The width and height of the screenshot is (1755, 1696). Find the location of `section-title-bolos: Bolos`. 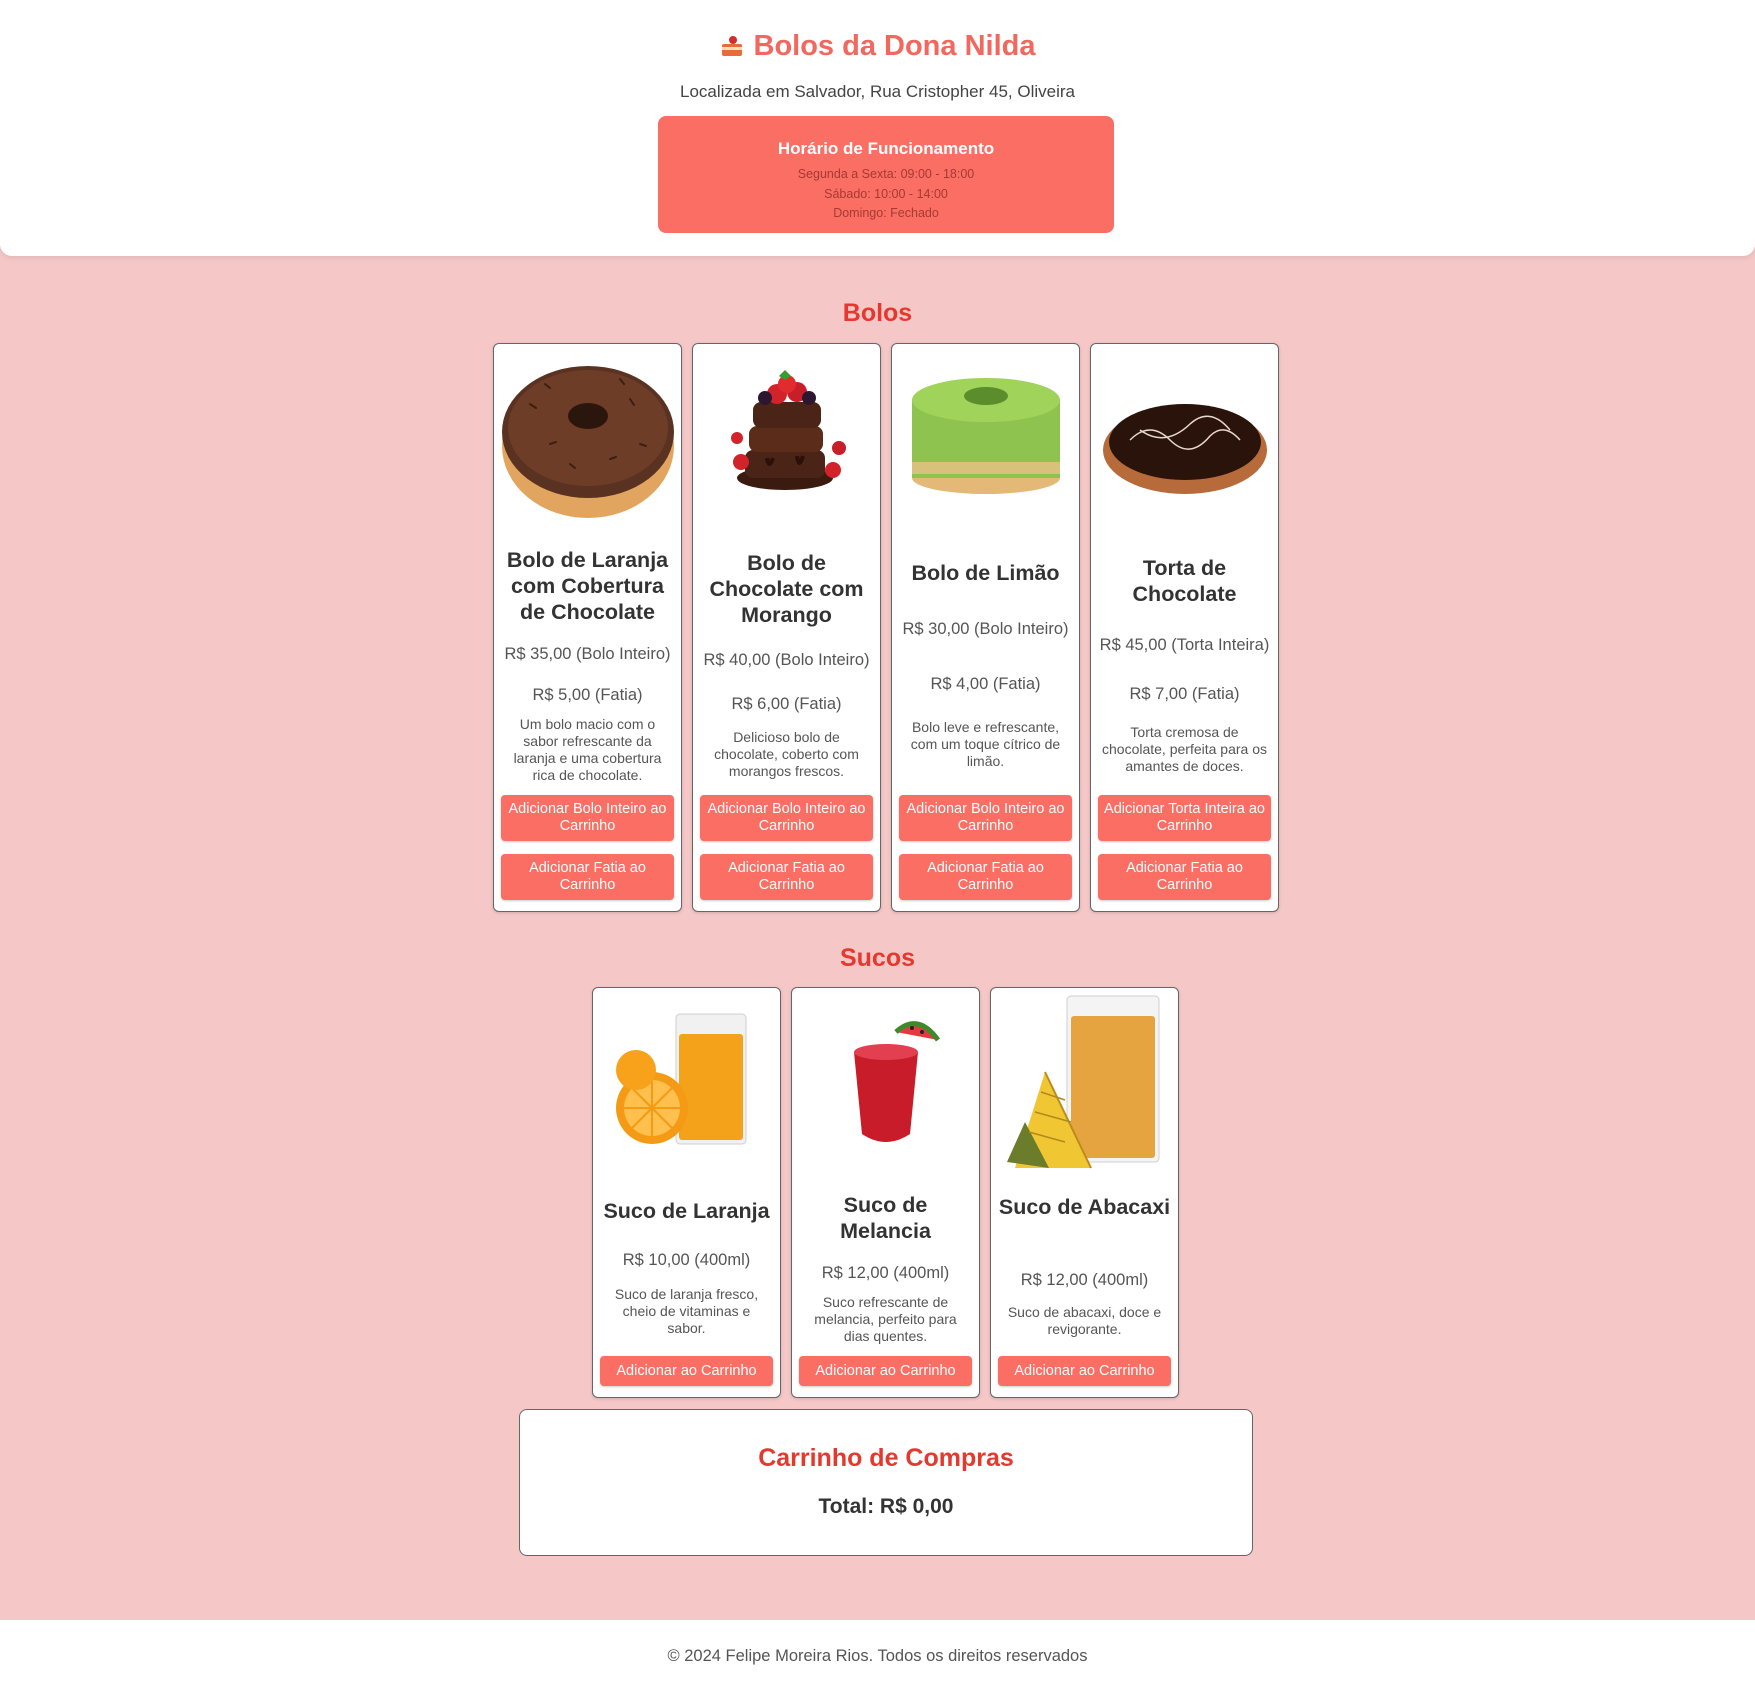

section-title-bolos: Bolos is located at coordinates (877, 313).